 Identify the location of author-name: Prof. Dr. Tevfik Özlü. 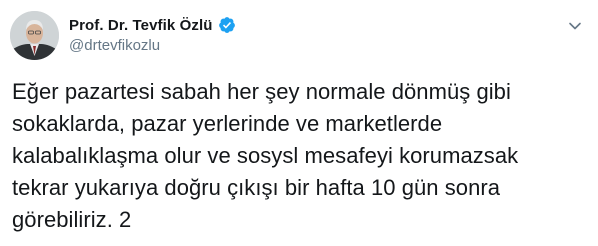
(141, 25).